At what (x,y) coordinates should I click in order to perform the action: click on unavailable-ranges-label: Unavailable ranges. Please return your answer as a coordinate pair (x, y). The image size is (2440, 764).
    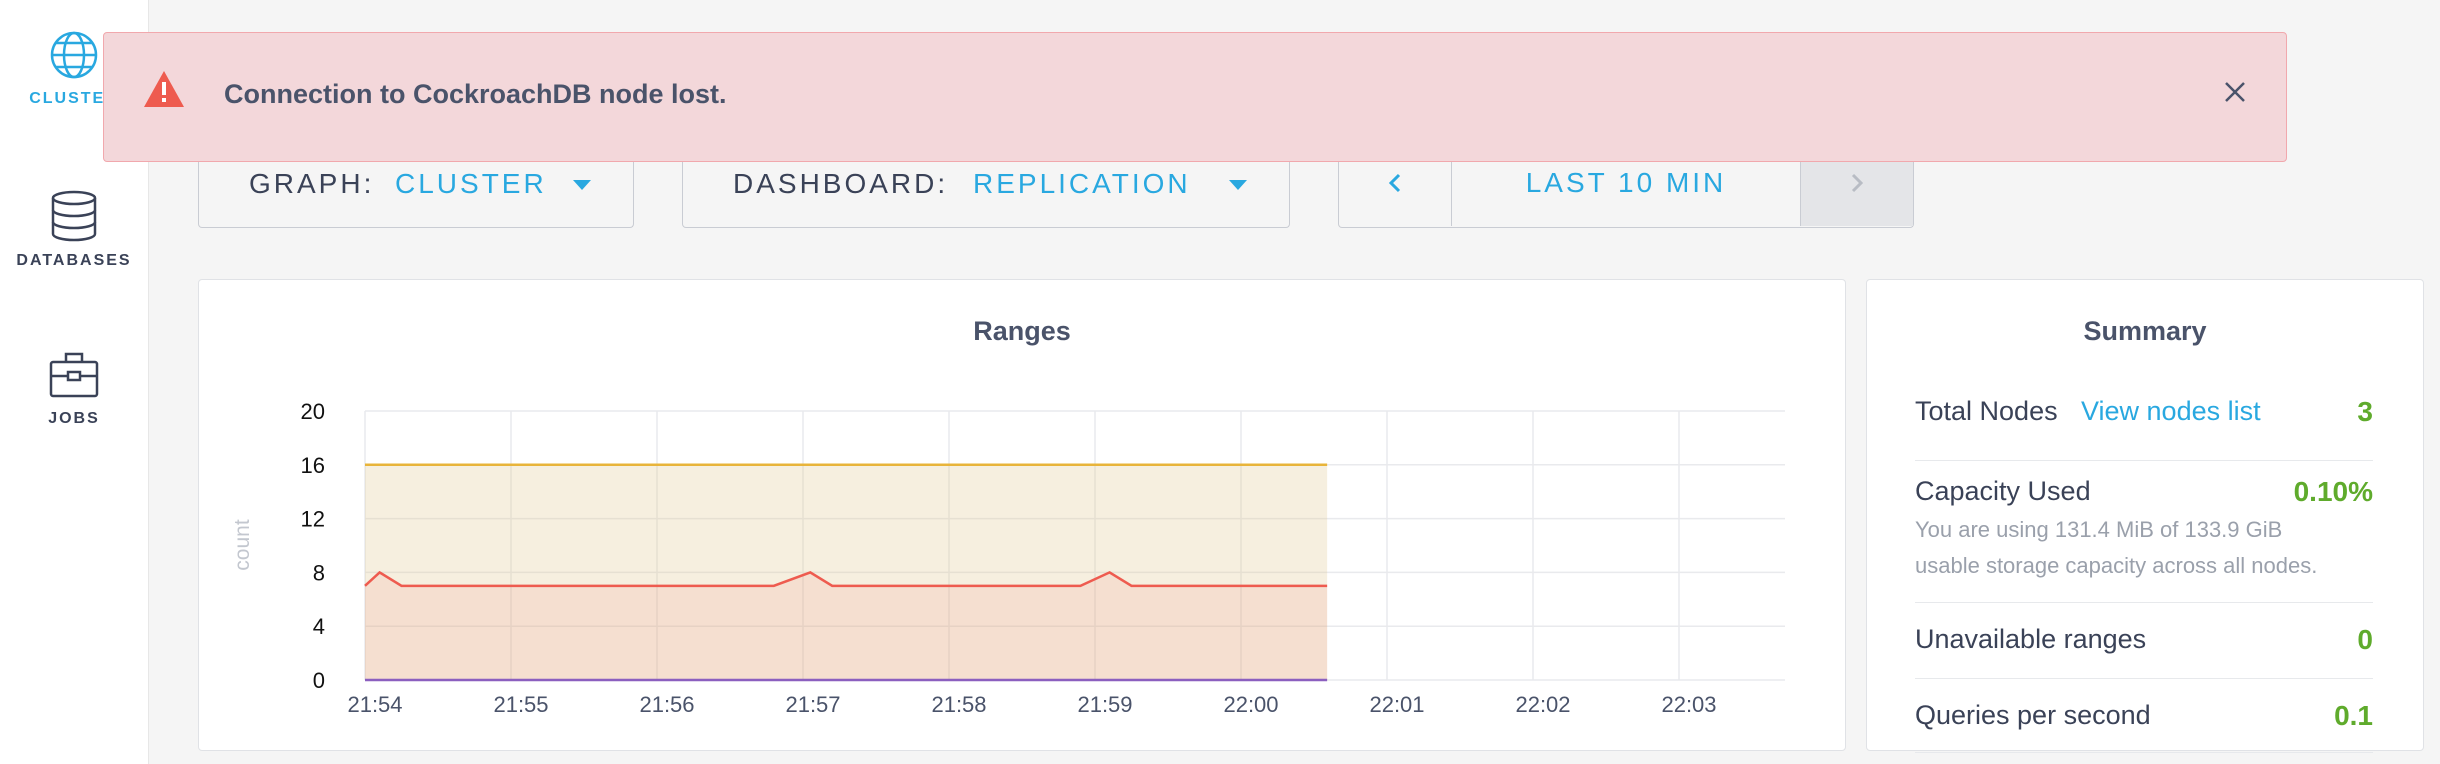
    Looking at the image, I should click on (2031, 639).